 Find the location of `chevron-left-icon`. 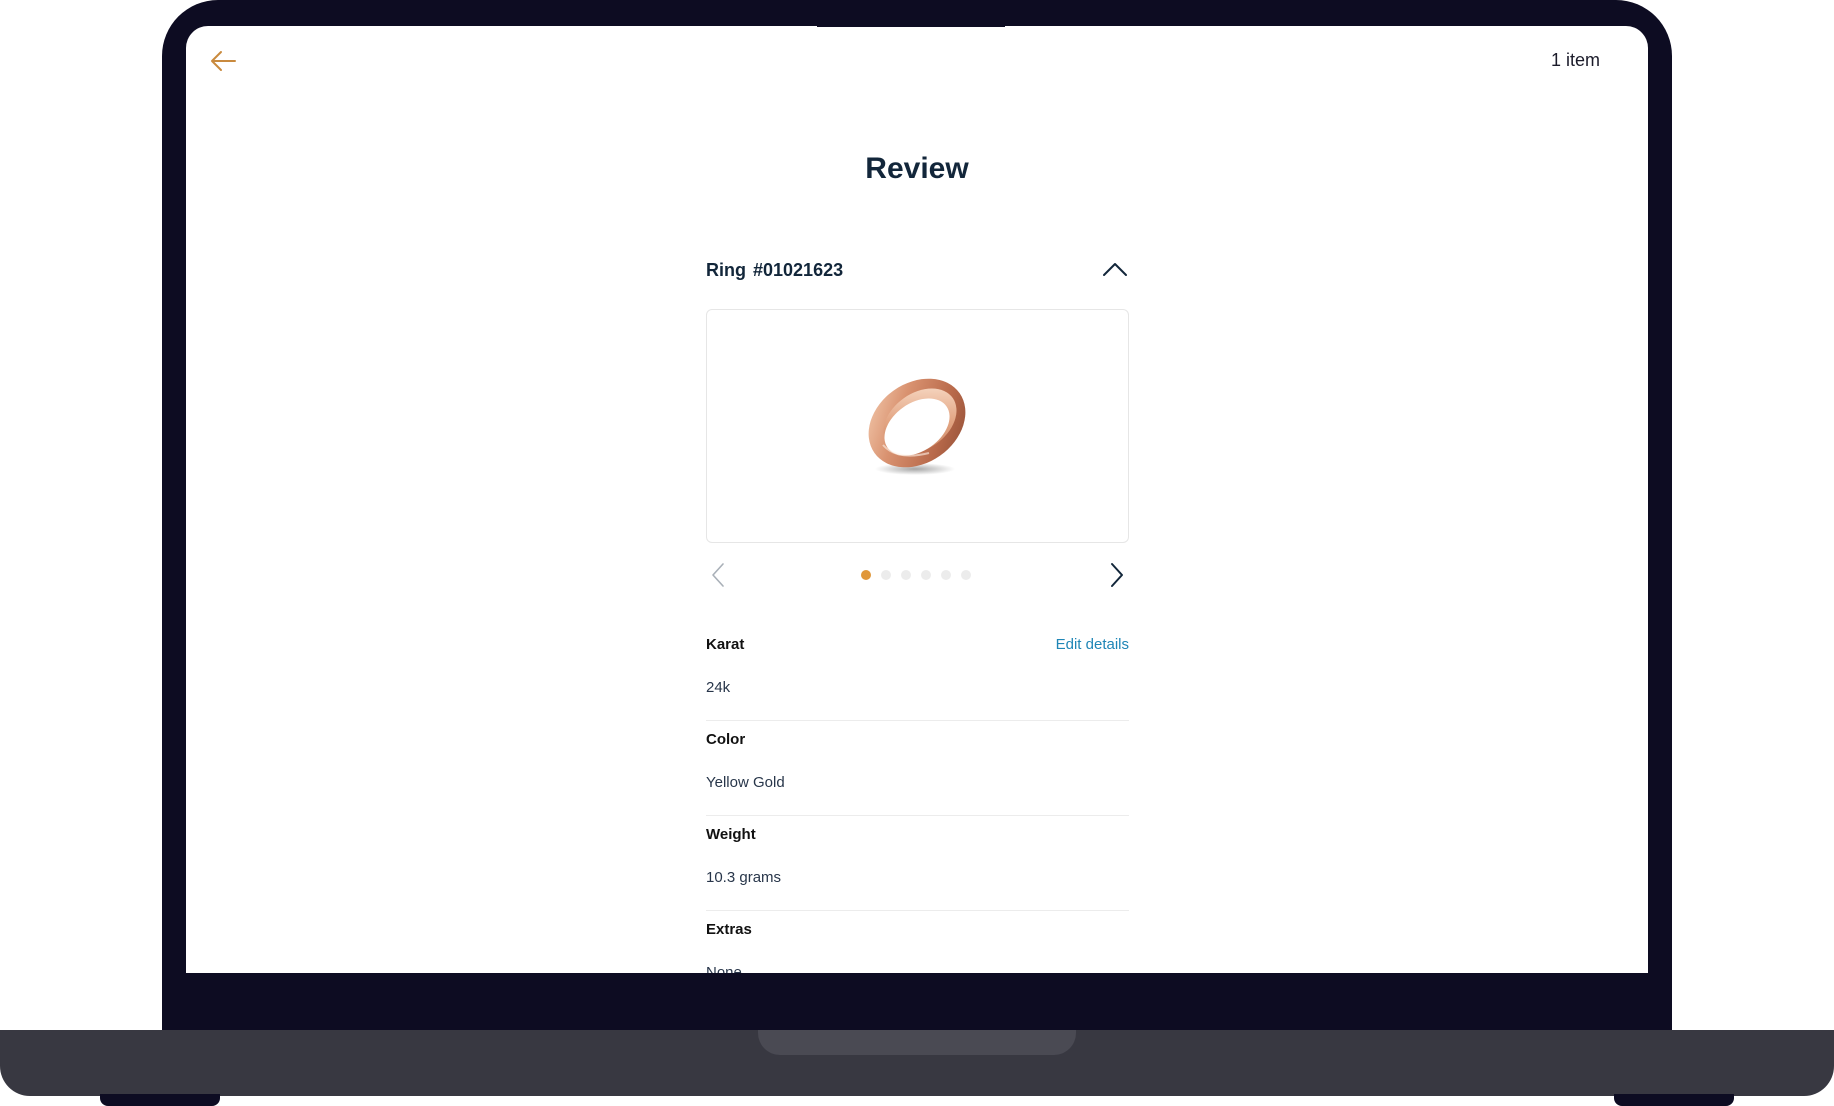

chevron-left-icon is located at coordinates (718, 575).